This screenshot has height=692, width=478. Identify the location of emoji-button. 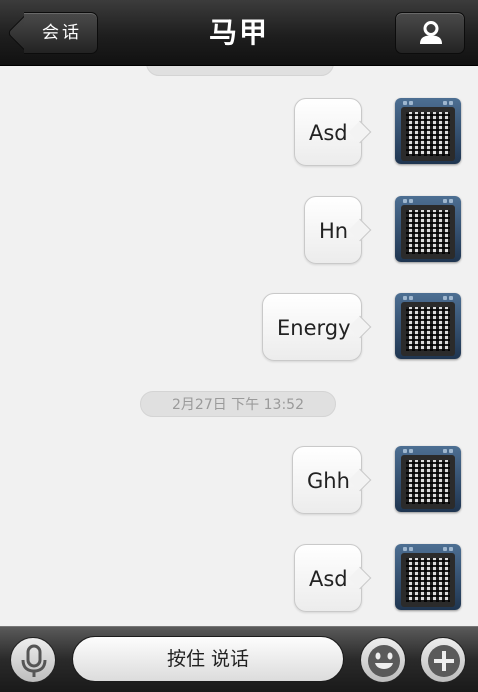
(383, 660).